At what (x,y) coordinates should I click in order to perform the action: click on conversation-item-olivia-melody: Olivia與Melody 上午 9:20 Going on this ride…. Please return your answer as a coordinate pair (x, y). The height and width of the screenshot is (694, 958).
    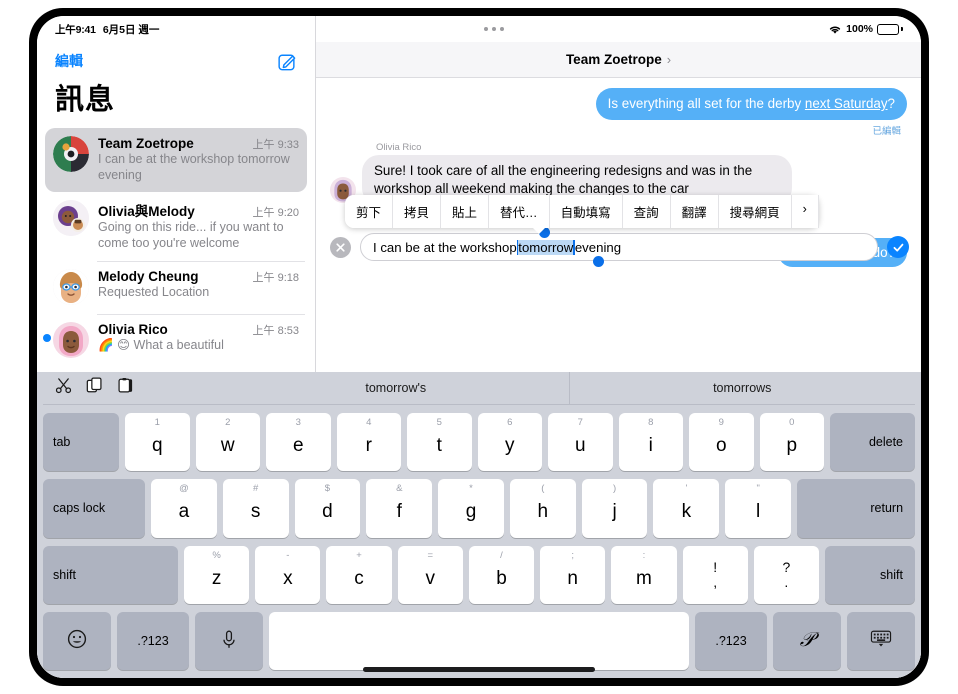
    Looking at the image, I should click on (176, 226).